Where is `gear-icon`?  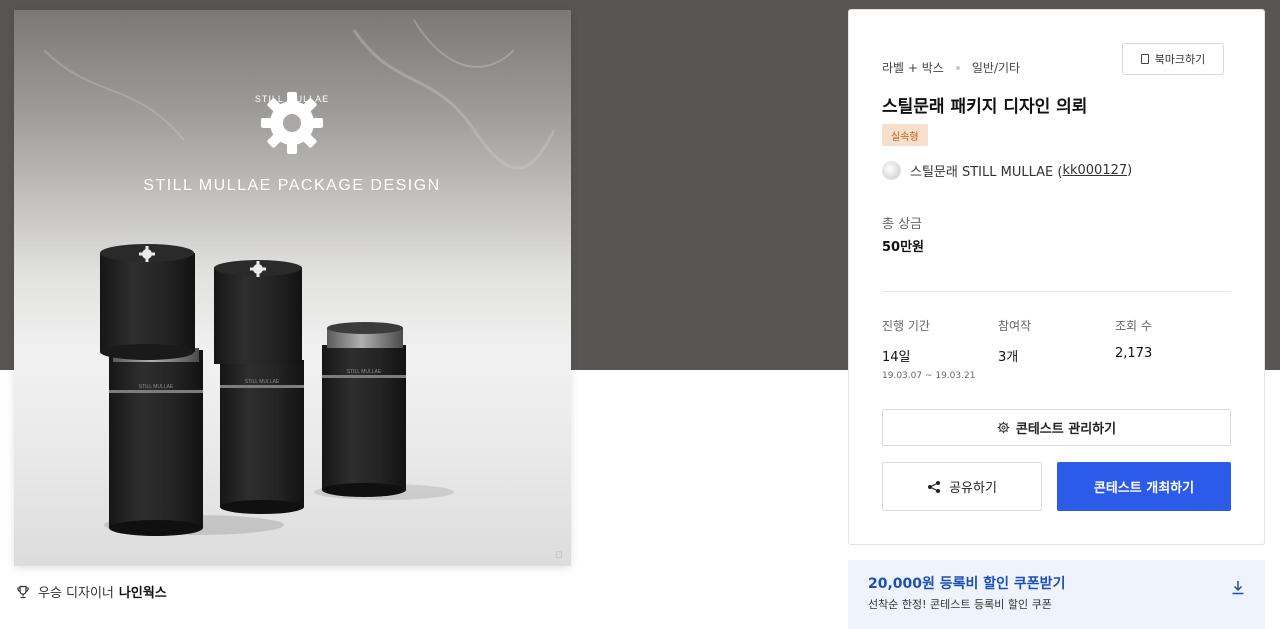 gear-icon is located at coordinates (1003, 427).